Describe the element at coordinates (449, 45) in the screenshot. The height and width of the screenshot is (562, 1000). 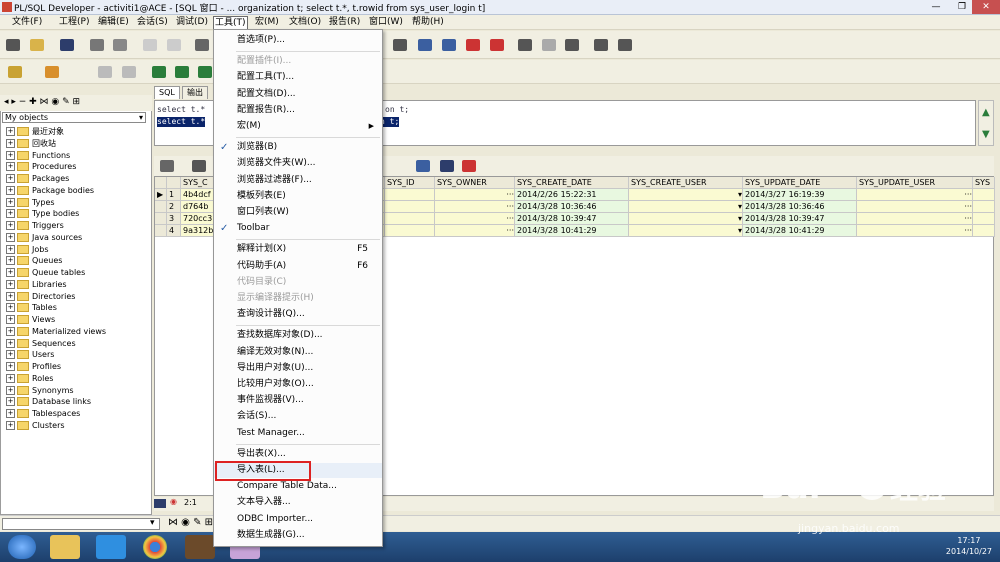
I see `outdent-icon` at that location.